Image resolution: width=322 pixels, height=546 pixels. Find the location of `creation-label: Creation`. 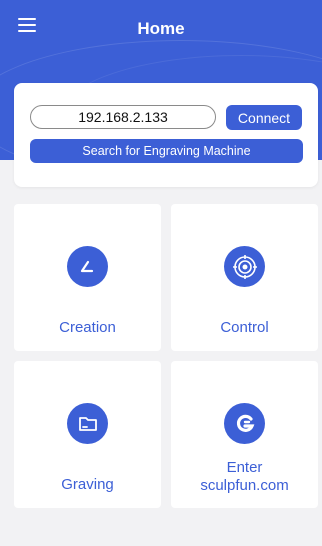

creation-label: Creation is located at coordinates (87, 327).